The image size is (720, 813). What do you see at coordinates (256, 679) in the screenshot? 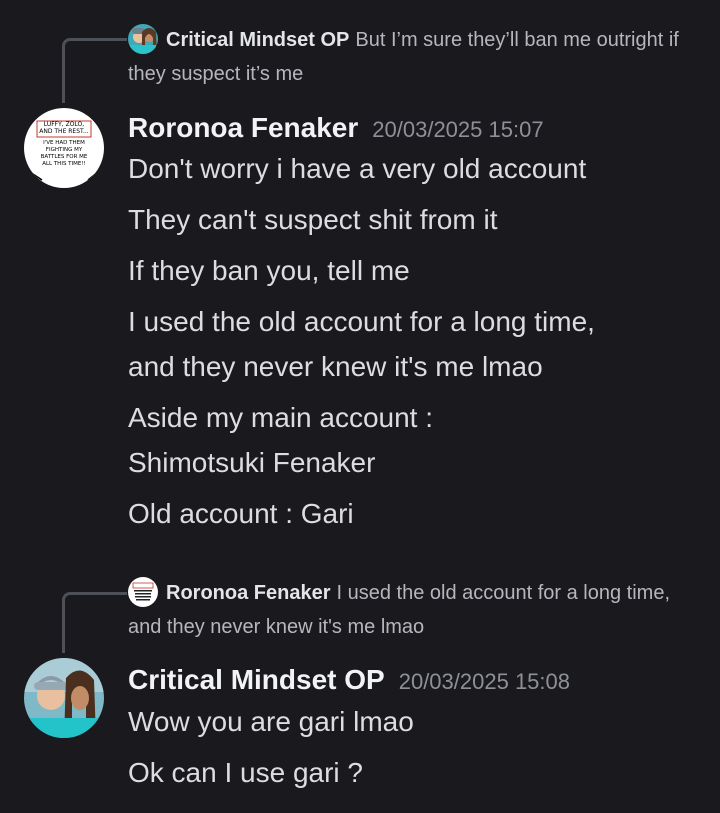
I see `author-name: Critical Mindset OP` at bounding box center [256, 679].